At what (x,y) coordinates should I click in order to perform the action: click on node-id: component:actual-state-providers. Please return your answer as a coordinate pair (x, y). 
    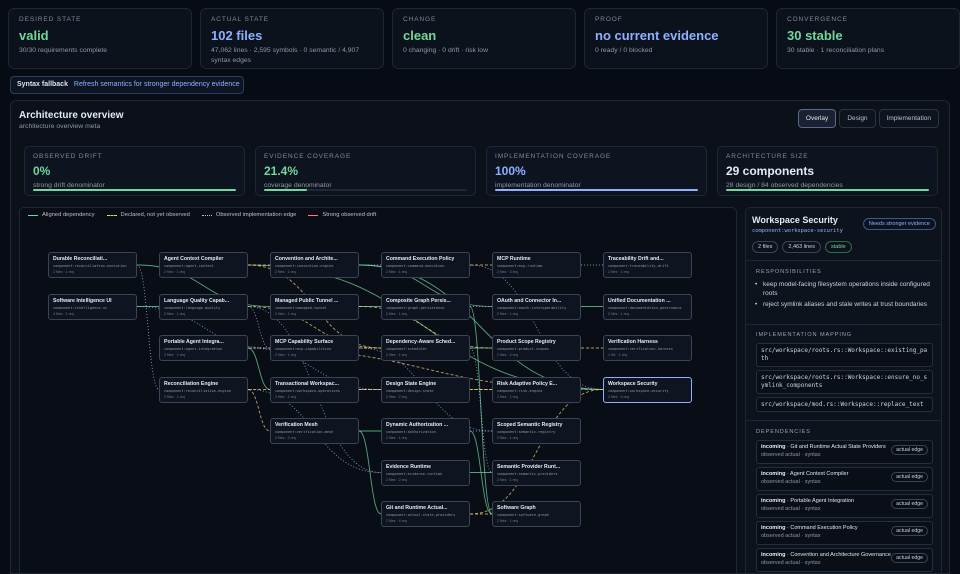
    Looking at the image, I should click on (421, 515).